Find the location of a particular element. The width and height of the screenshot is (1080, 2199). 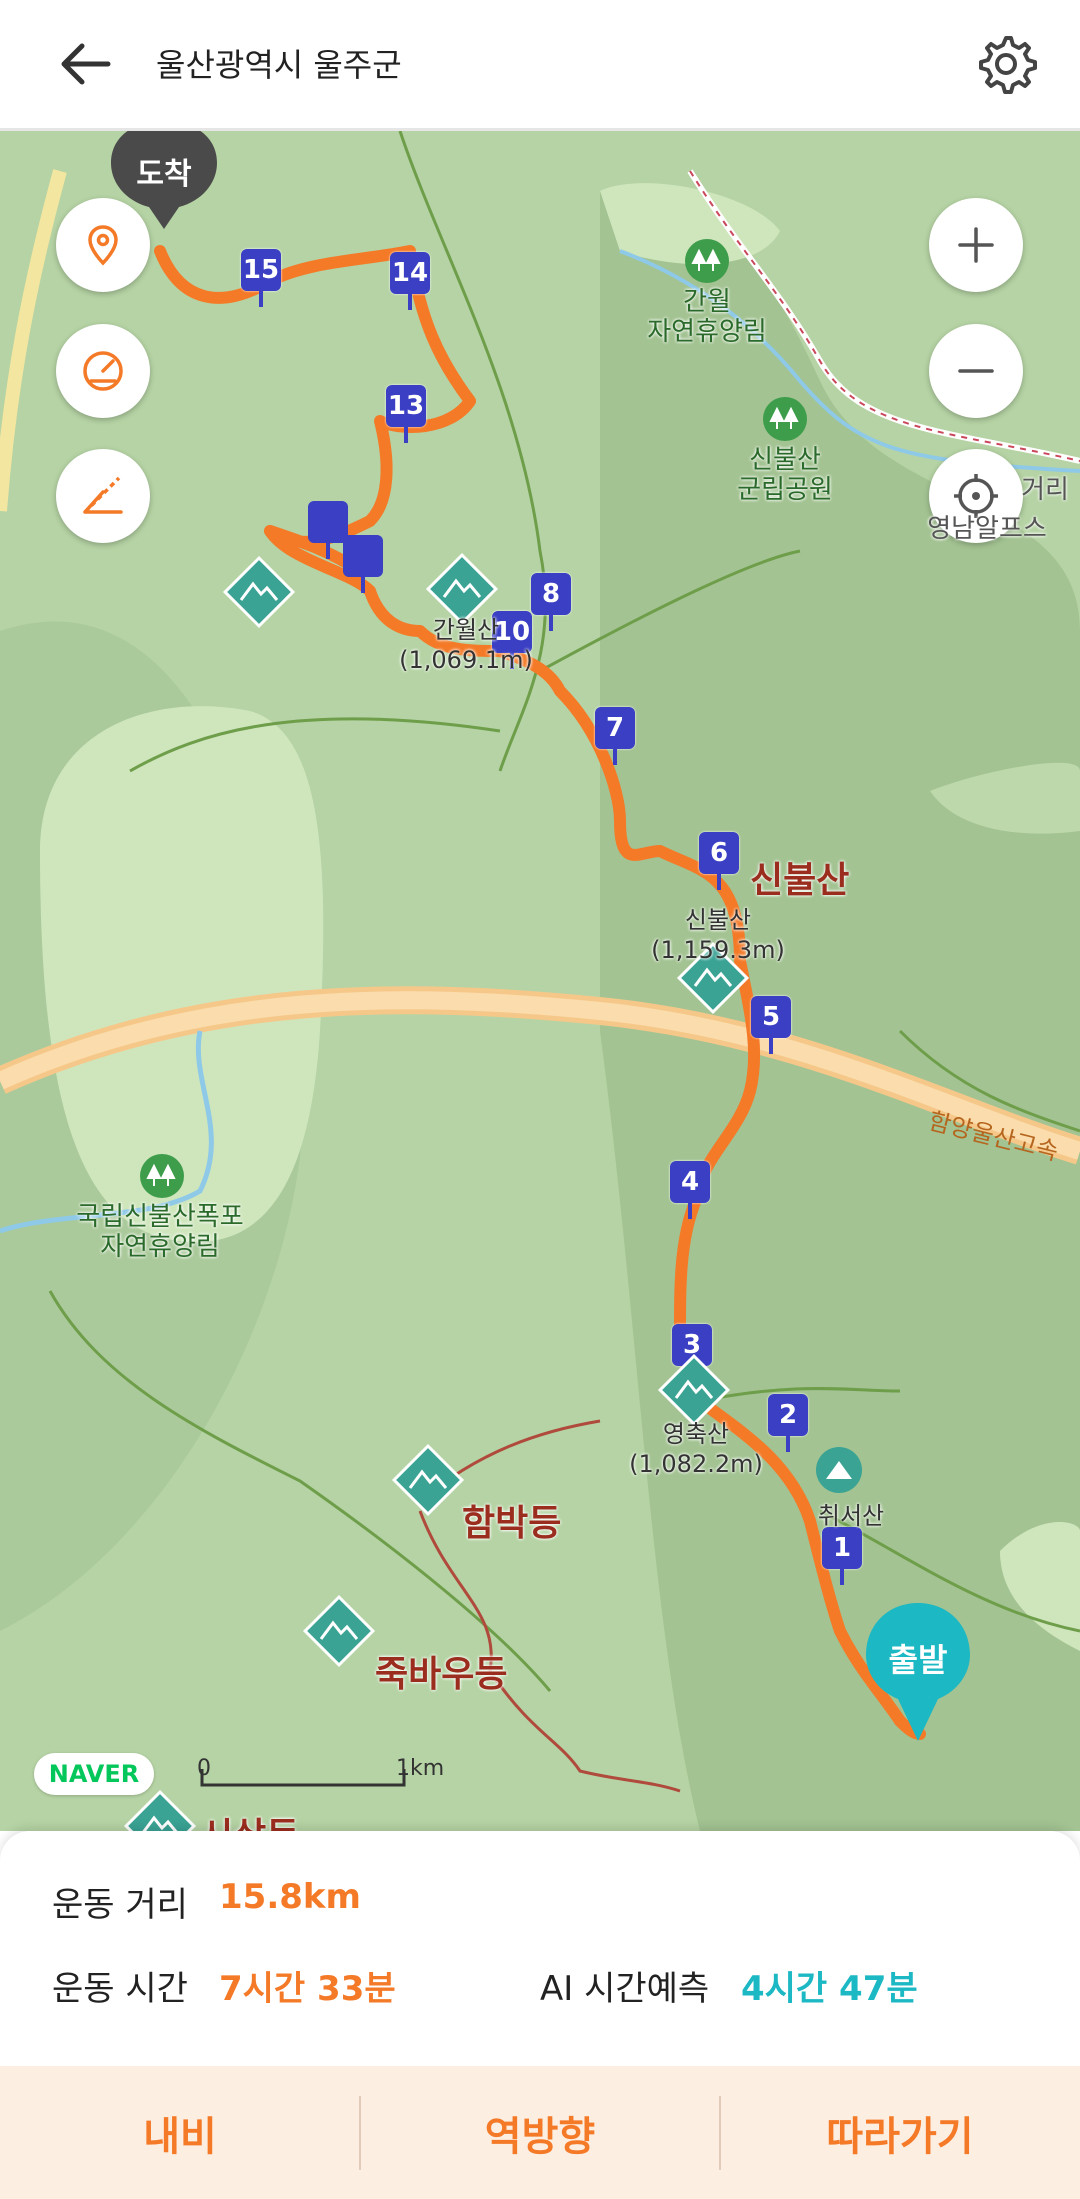

waypoint-marker: 15 is located at coordinates (261, 279).